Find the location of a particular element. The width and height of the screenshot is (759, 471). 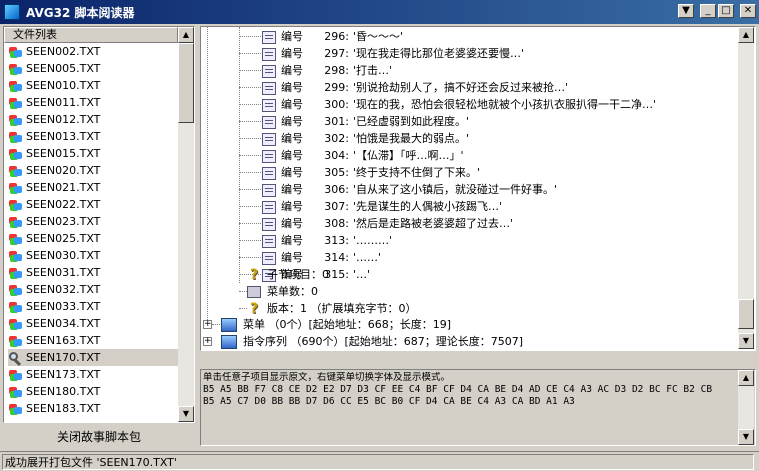

entry-number: 307: is located at coordinates (336, 206).